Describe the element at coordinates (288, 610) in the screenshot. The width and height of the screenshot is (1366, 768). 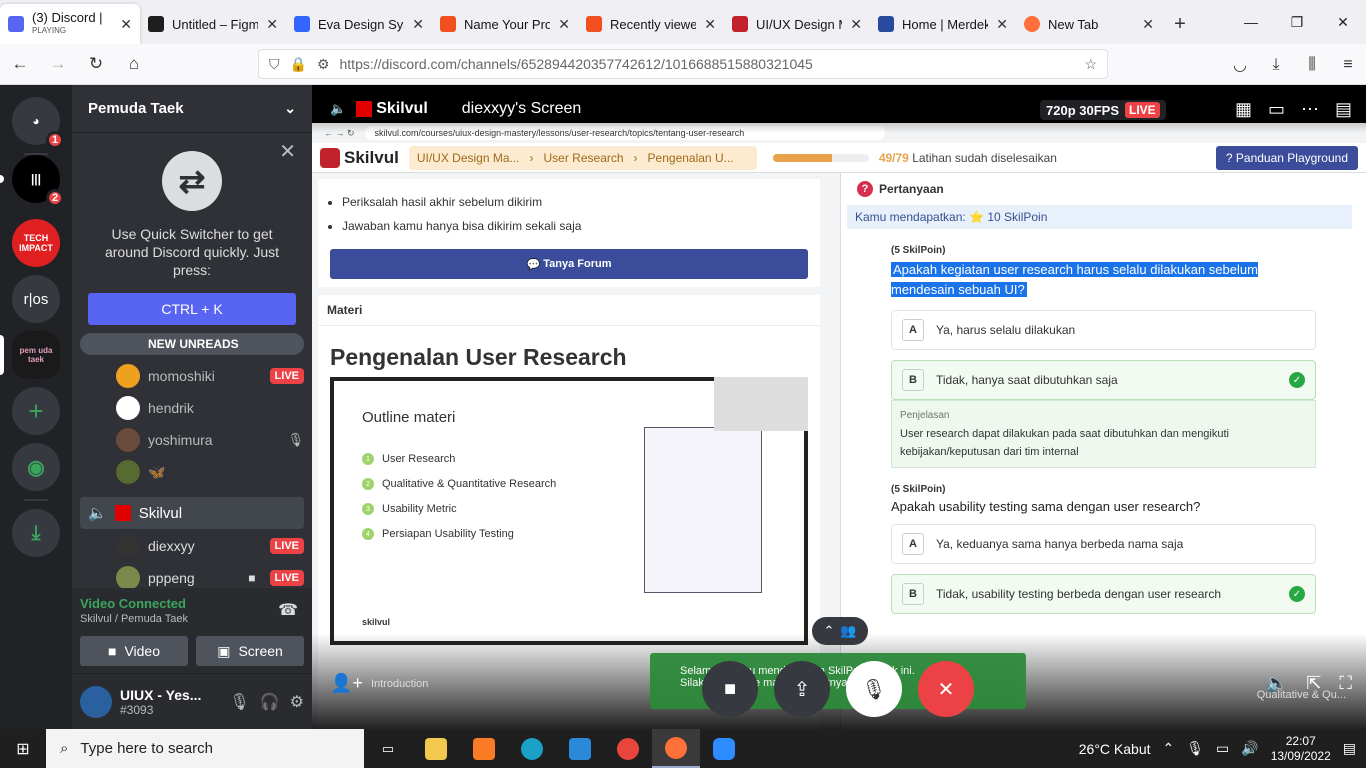
I see `disconnect-icon: ☎` at that location.